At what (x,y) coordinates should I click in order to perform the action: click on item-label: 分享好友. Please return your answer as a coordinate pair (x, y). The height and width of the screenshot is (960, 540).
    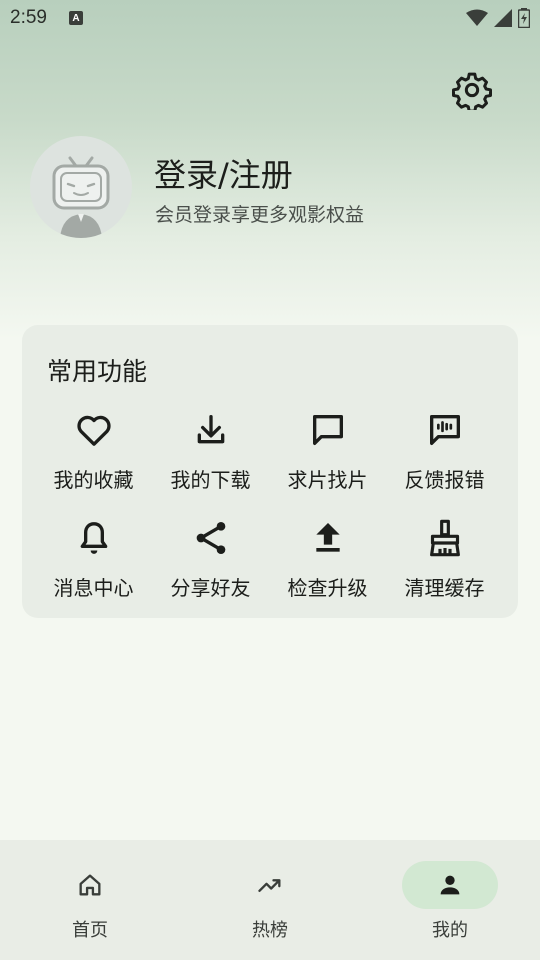
    Looking at the image, I should click on (210, 588).